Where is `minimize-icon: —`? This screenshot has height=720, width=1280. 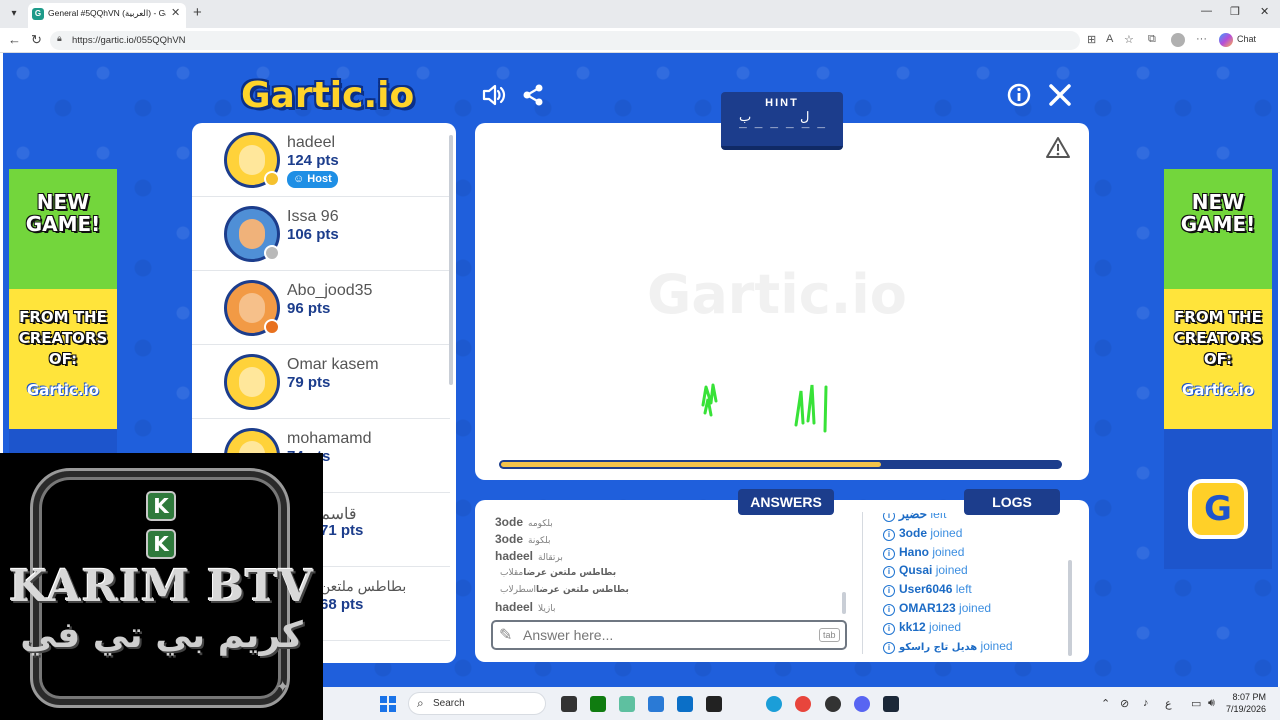 minimize-icon: — is located at coordinates (1206, 11).